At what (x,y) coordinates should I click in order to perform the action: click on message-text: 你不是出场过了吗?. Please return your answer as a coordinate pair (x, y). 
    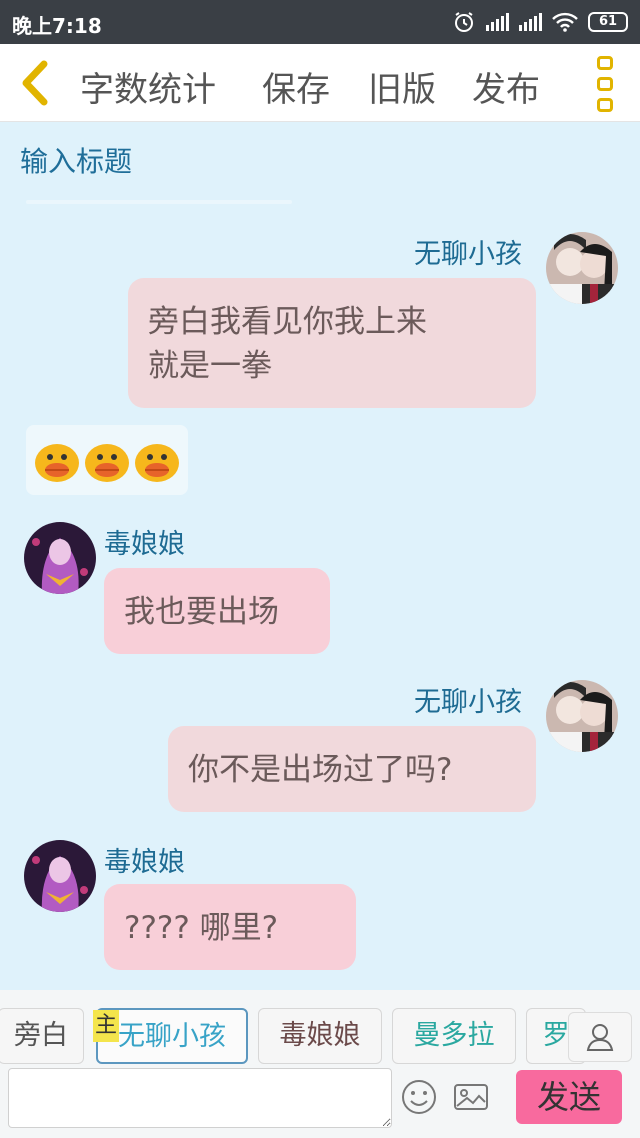
    Looking at the image, I should click on (320, 770).